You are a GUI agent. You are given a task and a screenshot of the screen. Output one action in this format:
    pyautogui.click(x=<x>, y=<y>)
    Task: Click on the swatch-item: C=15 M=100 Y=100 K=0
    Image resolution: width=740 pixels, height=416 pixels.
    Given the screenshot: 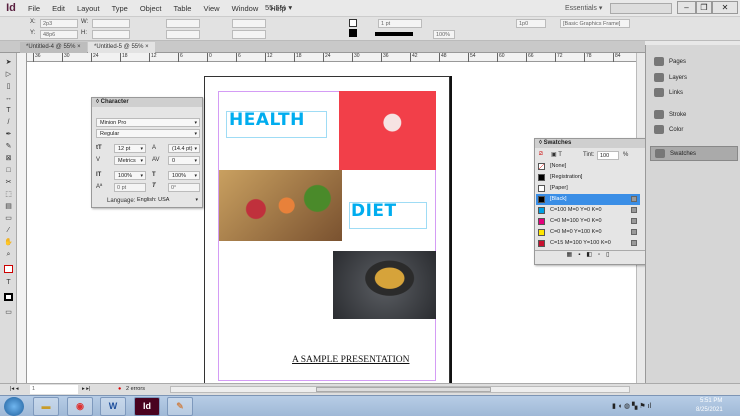 What is the action you would take?
    pyautogui.click(x=588, y=243)
    